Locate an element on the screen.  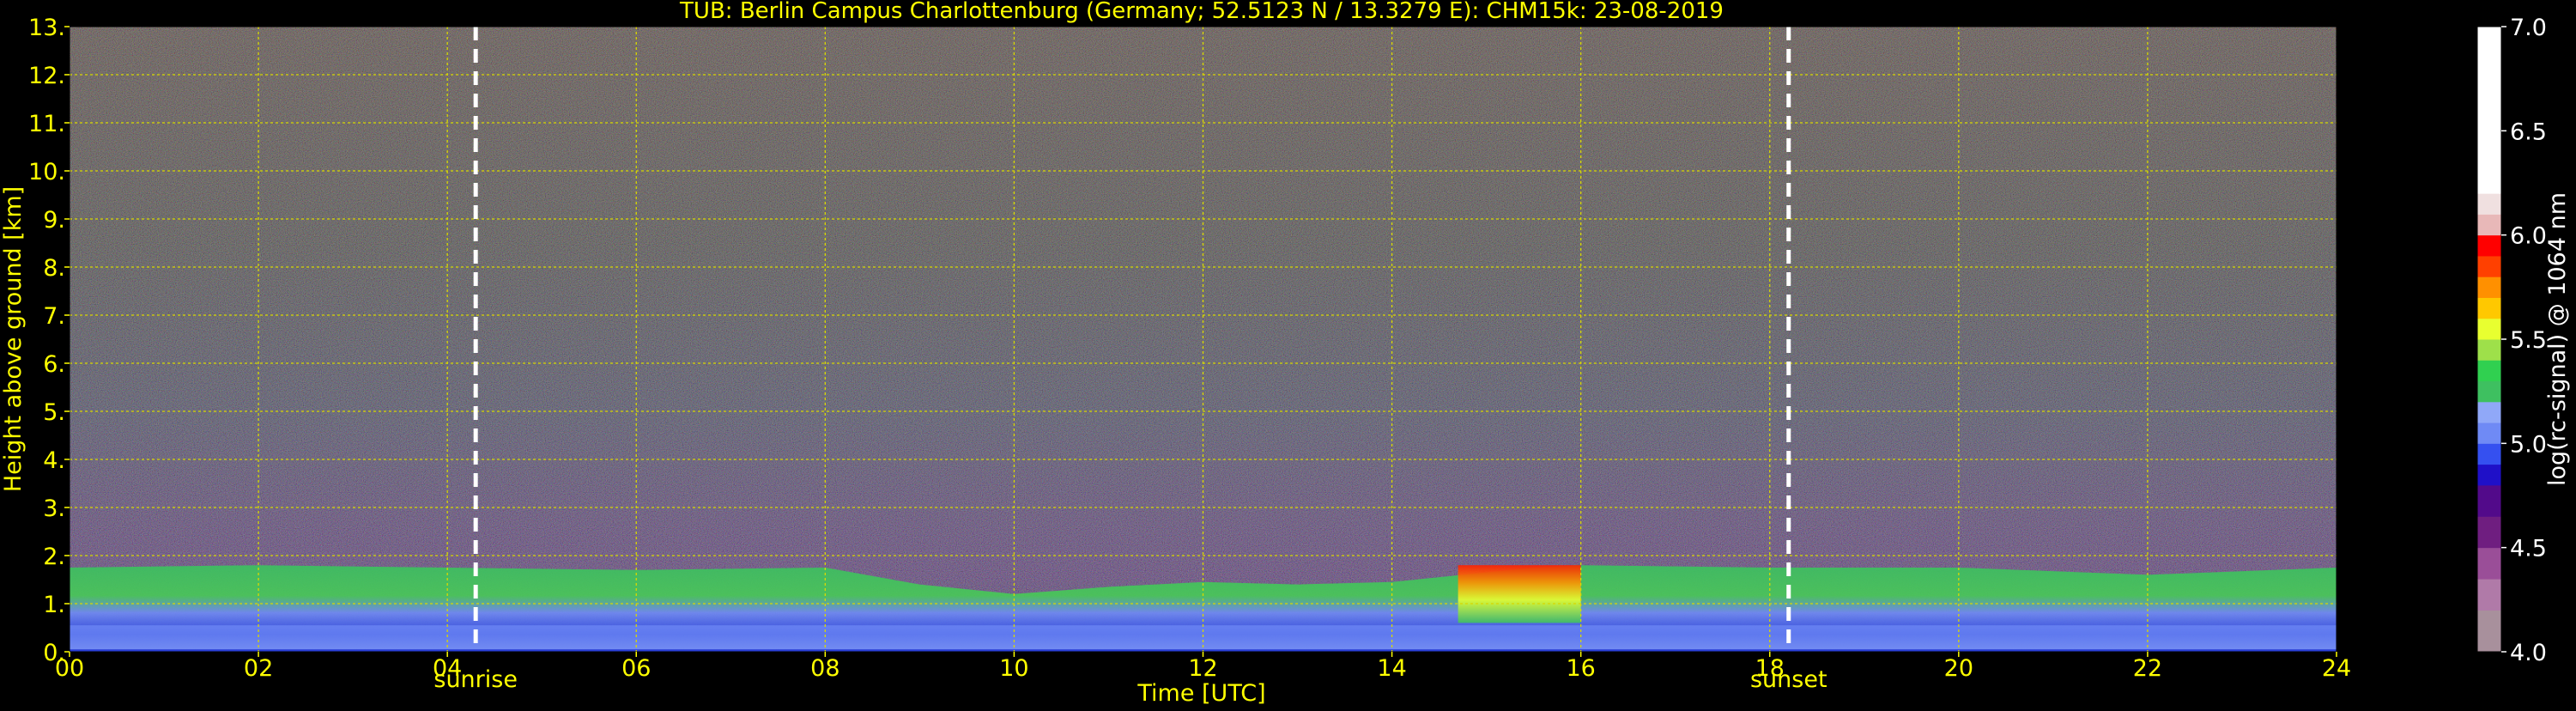
colorbar-tick-label: 4.5 is located at coordinates (2528, 549).